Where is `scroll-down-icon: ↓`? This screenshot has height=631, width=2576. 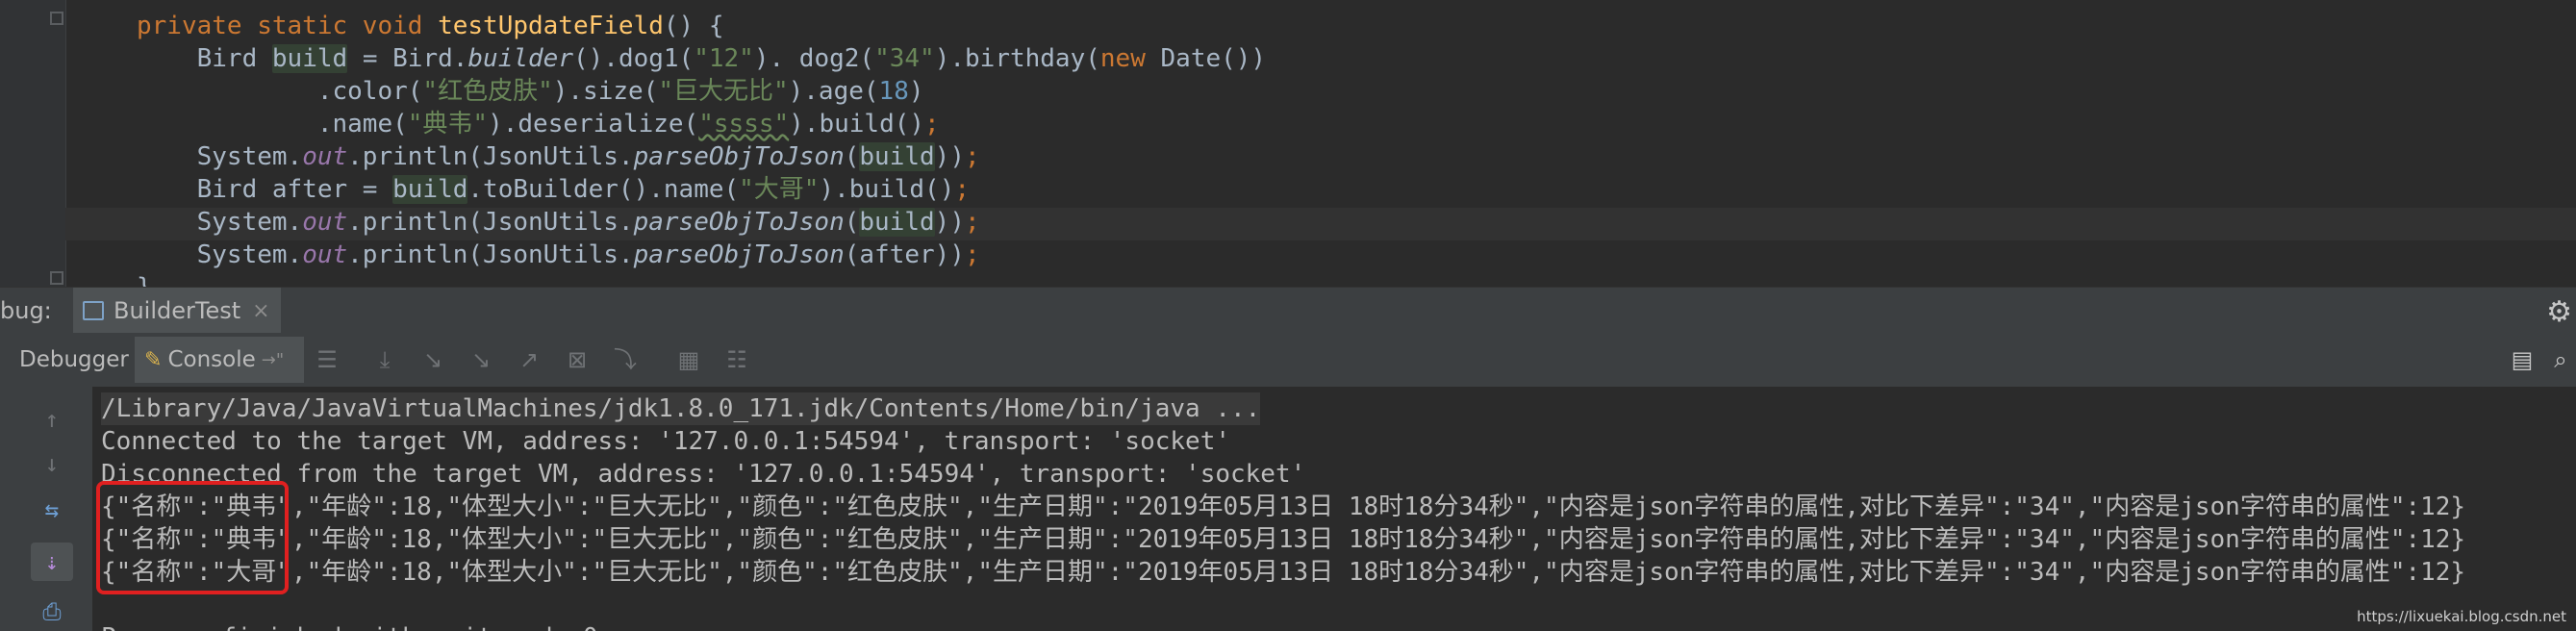
scroll-down-icon: ↓ is located at coordinates (52, 463).